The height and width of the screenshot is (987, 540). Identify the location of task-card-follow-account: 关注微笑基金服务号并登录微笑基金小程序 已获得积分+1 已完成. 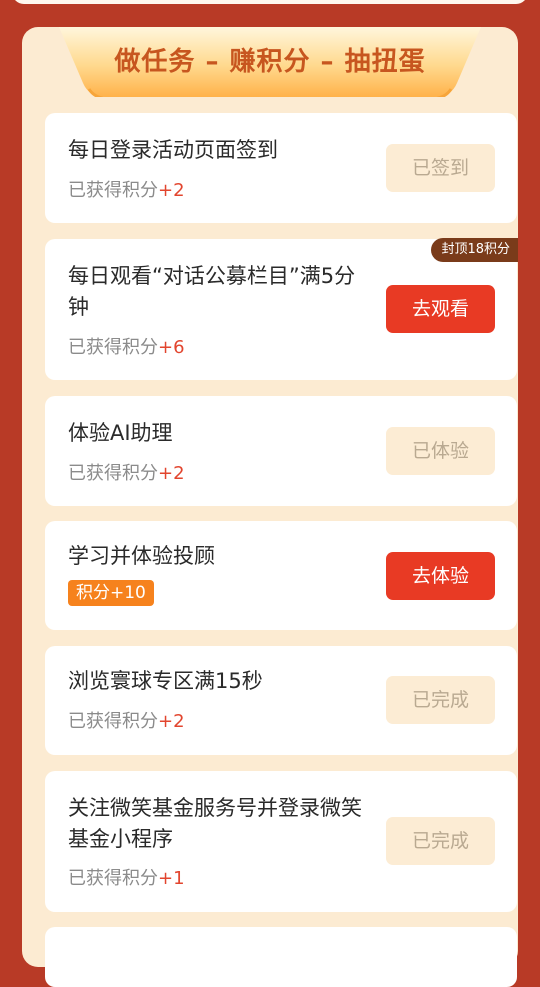
(281, 841).